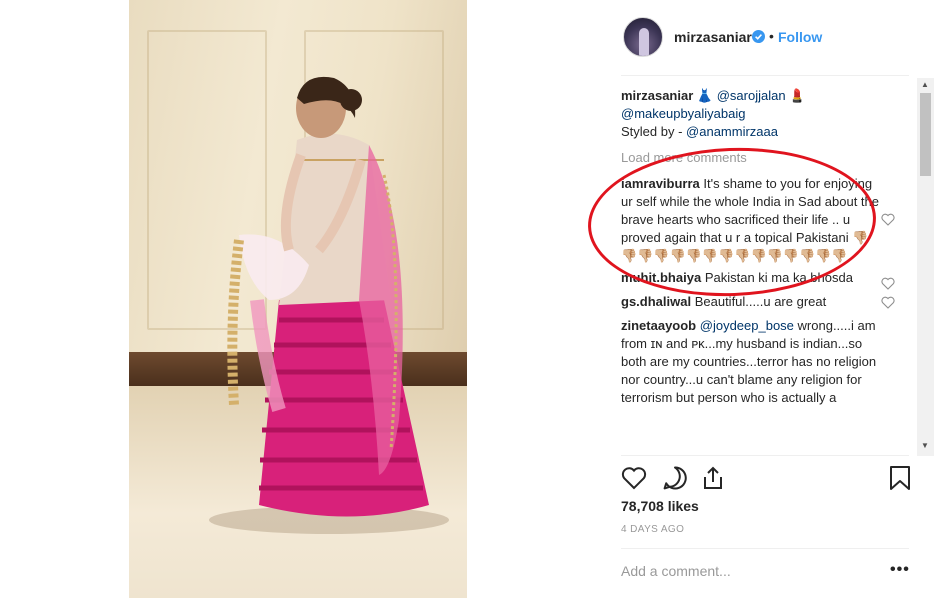  Describe the element at coordinates (925, 134) in the screenshot. I see `scrollbar-thumb` at that location.